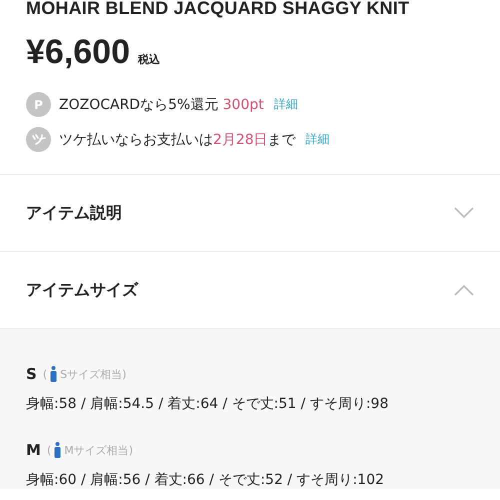  What do you see at coordinates (33, 450) in the screenshot?
I see `size-label: M` at bounding box center [33, 450].